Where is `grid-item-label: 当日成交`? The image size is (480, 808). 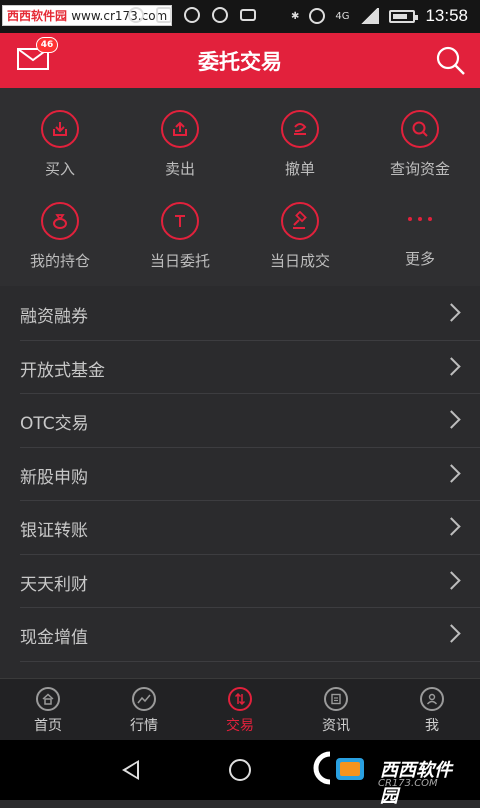
grid-item-label: 当日成交 is located at coordinates (299, 261).